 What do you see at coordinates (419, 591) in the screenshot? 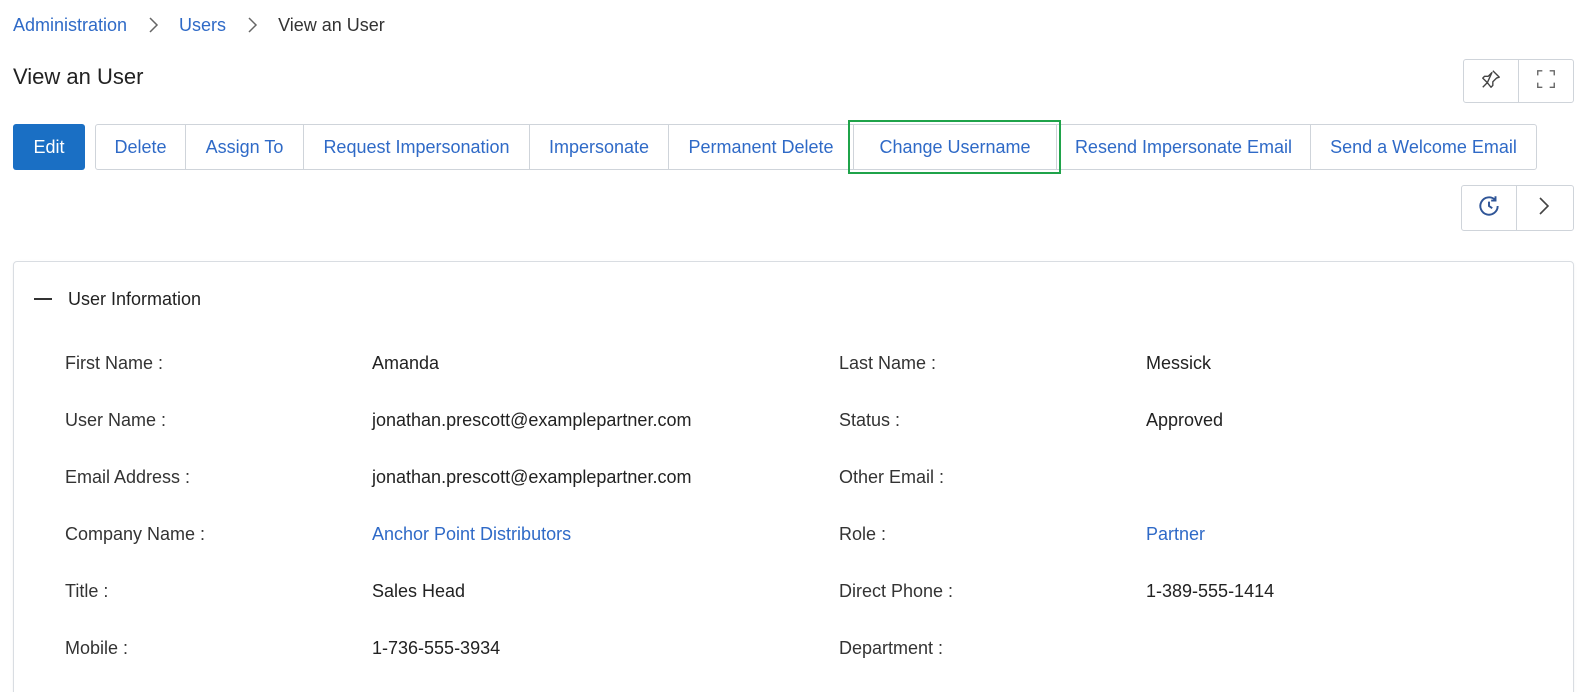
I see `title-value: Sales Head` at bounding box center [419, 591].